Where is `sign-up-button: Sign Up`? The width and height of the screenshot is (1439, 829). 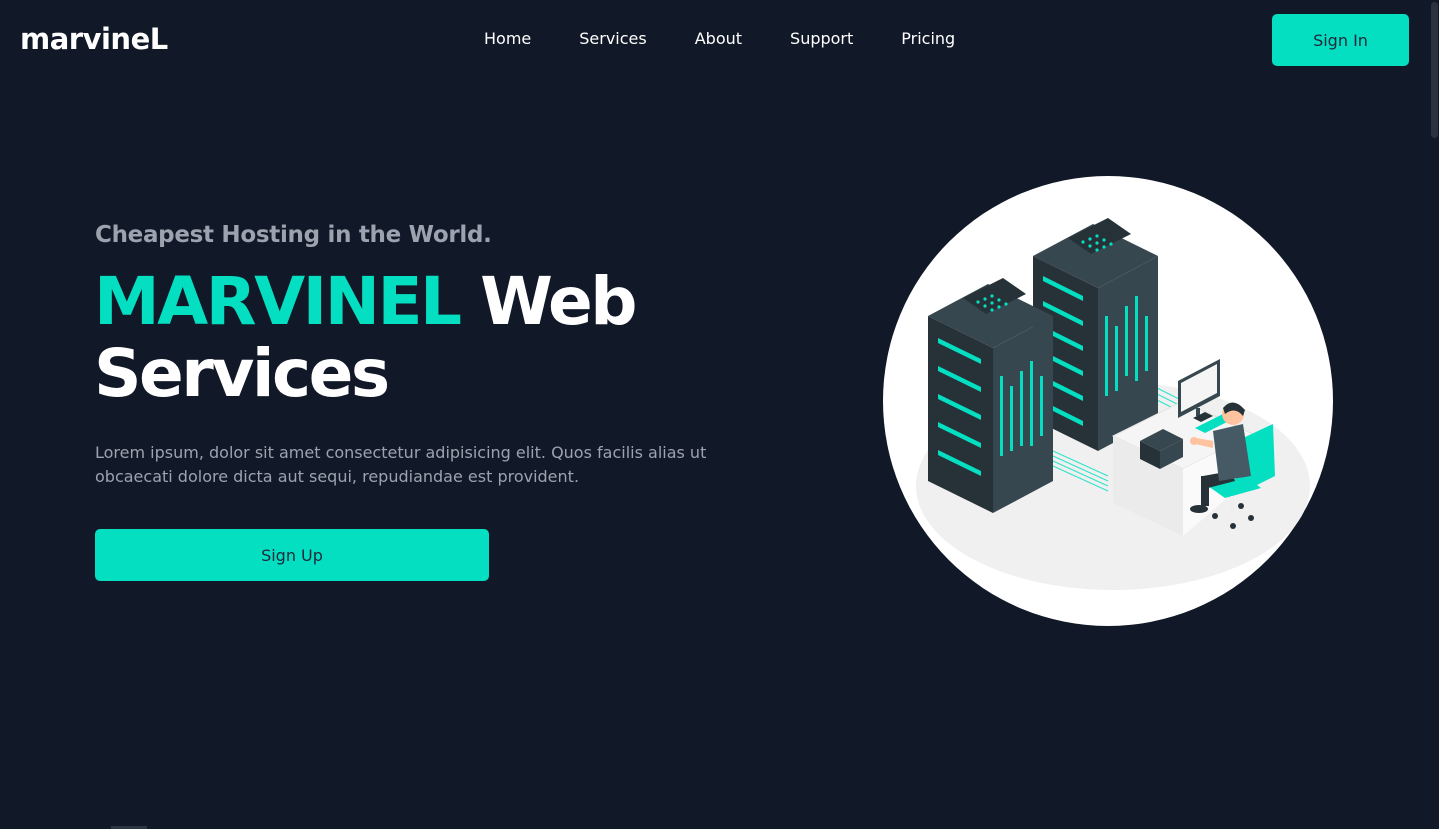 sign-up-button: Sign Up is located at coordinates (292, 555).